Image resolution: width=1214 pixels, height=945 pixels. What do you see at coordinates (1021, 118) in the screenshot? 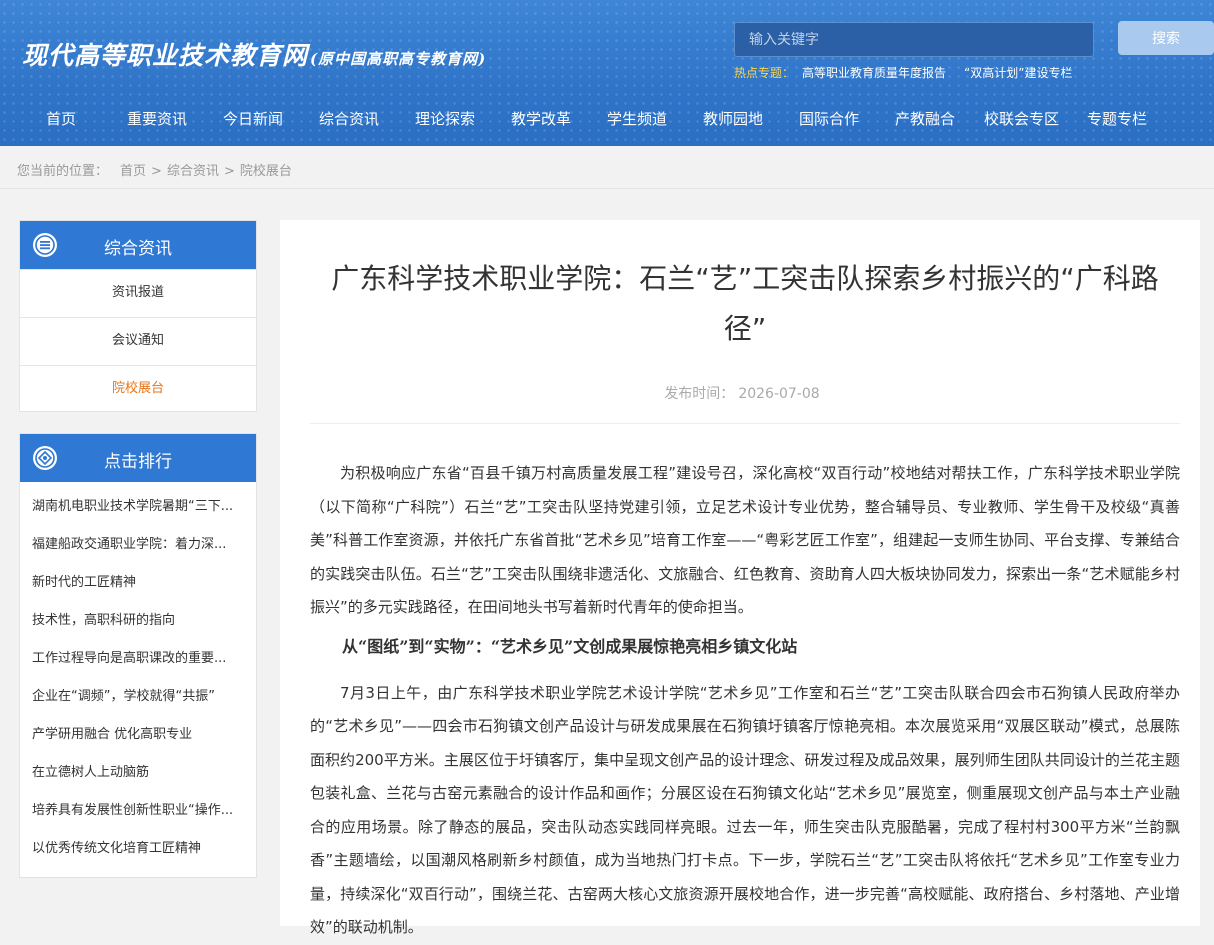
I see `nav-item-alliance: 校联会专区` at bounding box center [1021, 118].